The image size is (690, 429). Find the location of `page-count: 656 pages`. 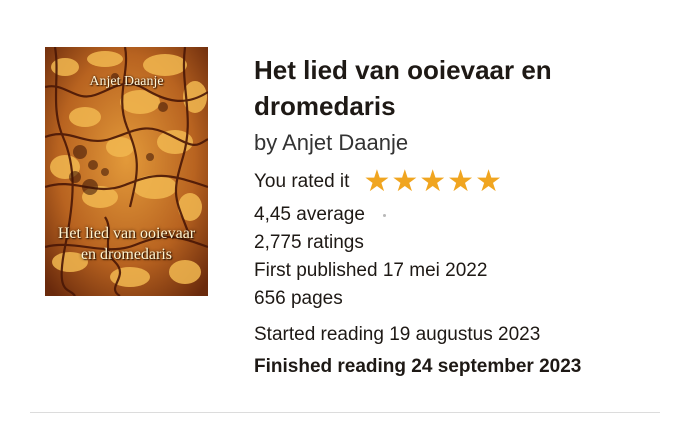

page-count: 656 pages is located at coordinates (298, 298).